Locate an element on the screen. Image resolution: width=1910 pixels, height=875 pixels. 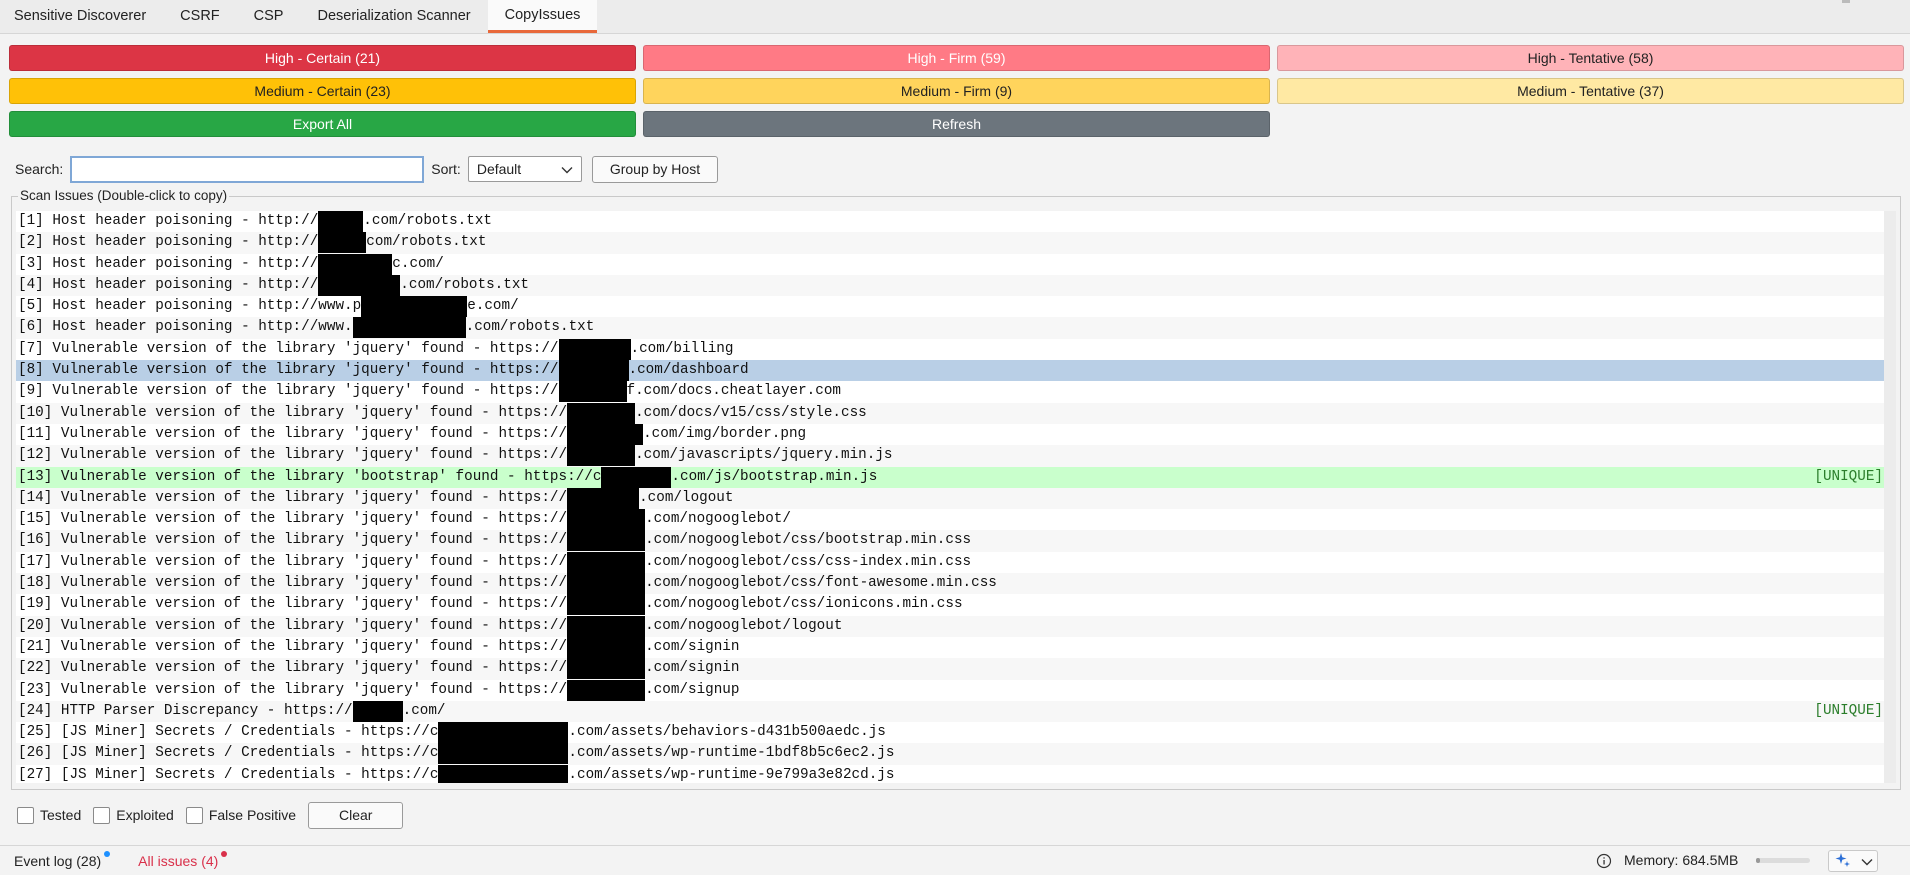
issue-text-suffix: .com/signup is located at coordinates (692, 689).